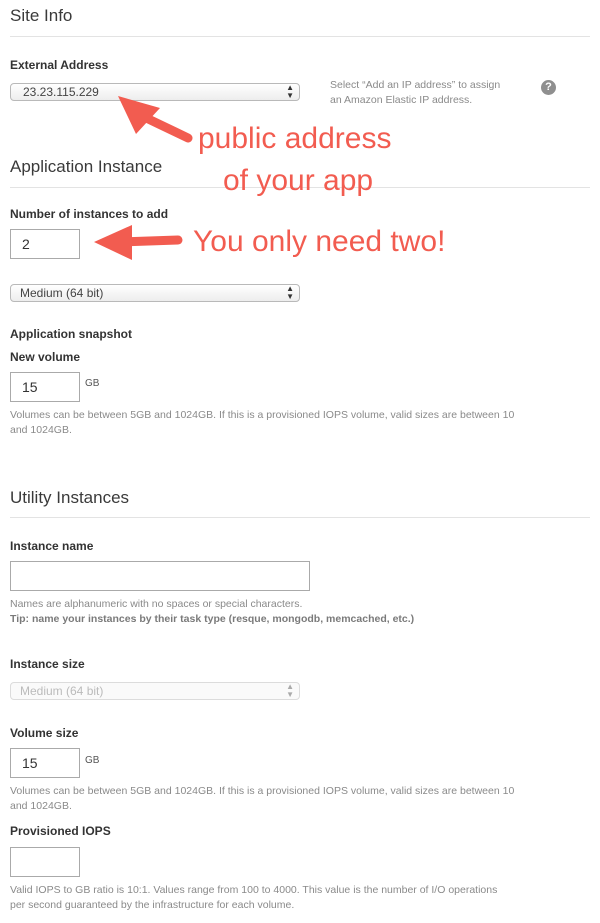  Describe the element at coordinates (295, 138) in the screenshot. I see `annotation-public-address: public address` at that location.